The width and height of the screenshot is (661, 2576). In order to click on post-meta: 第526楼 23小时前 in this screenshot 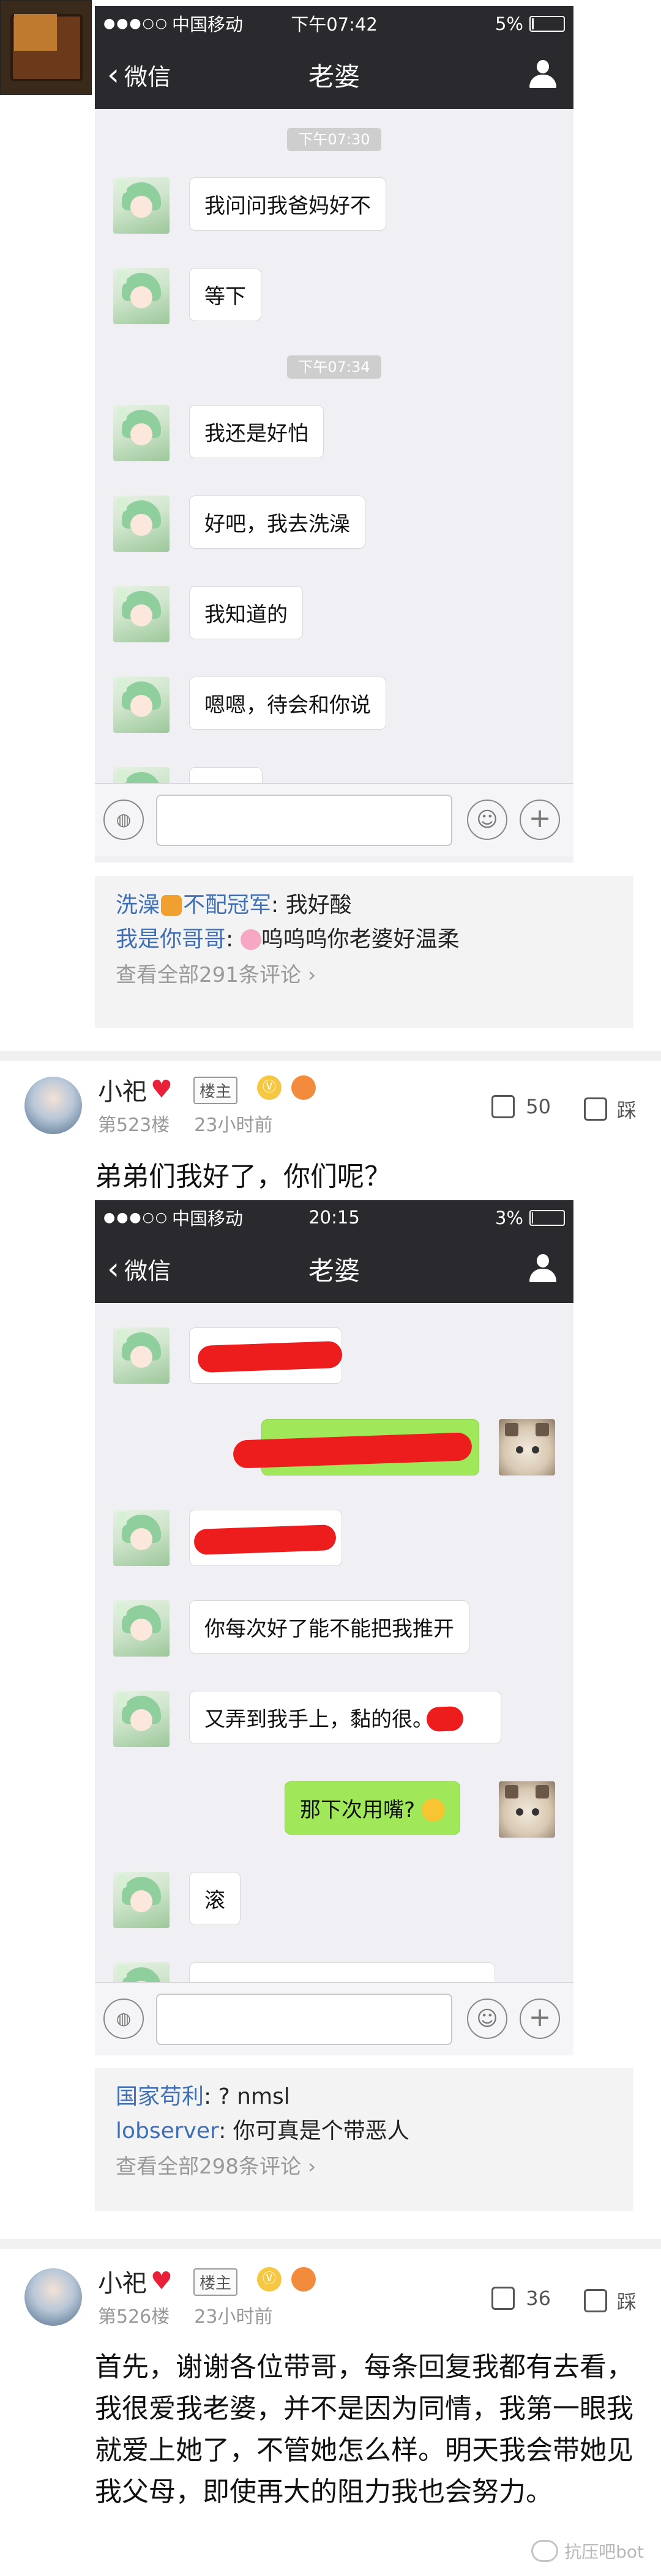, I will do `click(185, 2314)`.